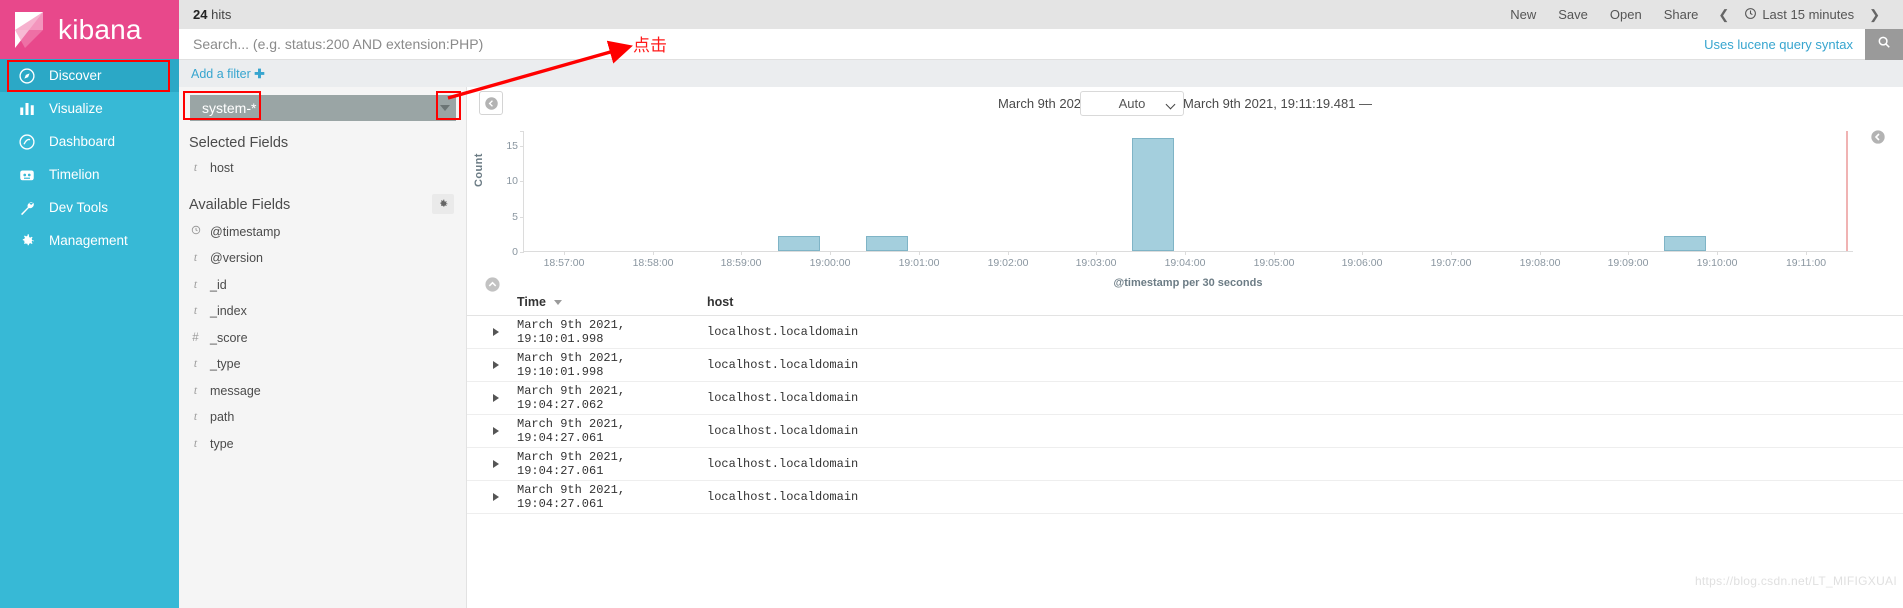 The image size is (1903, 608). Describe the element at coordinates (82, 141) in the screenshot. I see `sidebar-item-label: Dashboard` at that location.